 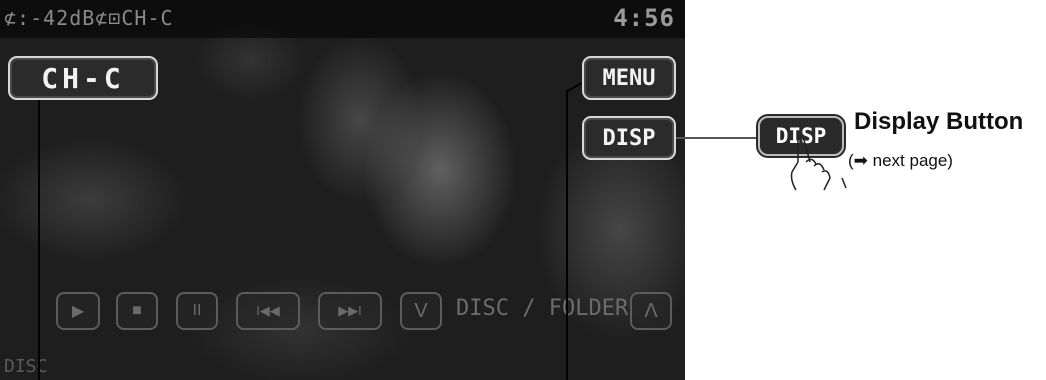 I want to click on chevron-up-icon: Λ, so click(x=651, y=310).